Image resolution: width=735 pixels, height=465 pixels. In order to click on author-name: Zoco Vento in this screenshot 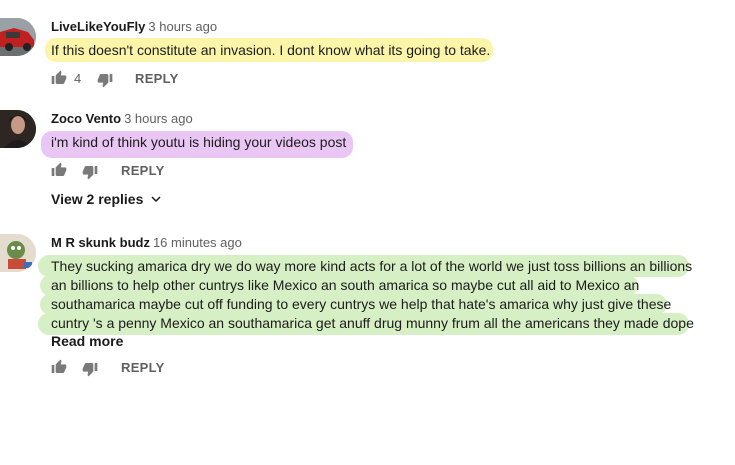, I will do `click(86, 118)`.